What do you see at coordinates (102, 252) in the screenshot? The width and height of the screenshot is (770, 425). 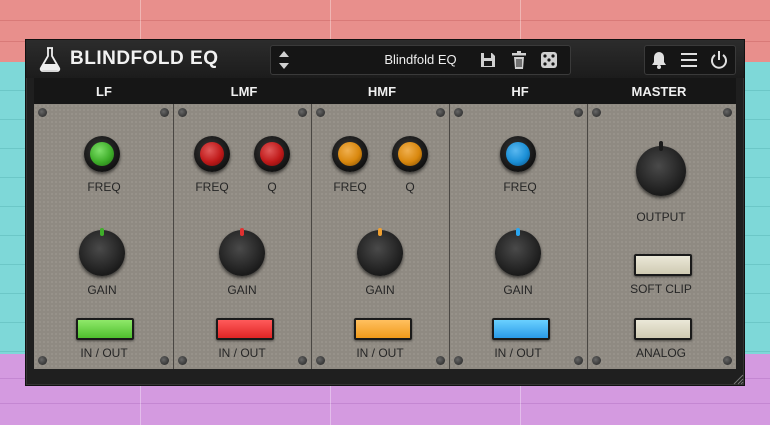 I see `lf-gain-knob` at bounding box center [102, 252].